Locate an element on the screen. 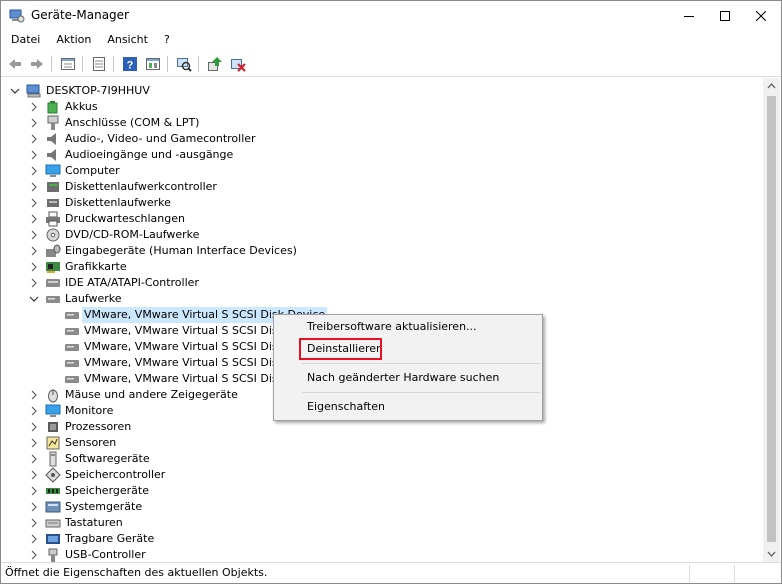 The image size is (782, 584). scroll-down-icon is located at coordinates (771, 553).